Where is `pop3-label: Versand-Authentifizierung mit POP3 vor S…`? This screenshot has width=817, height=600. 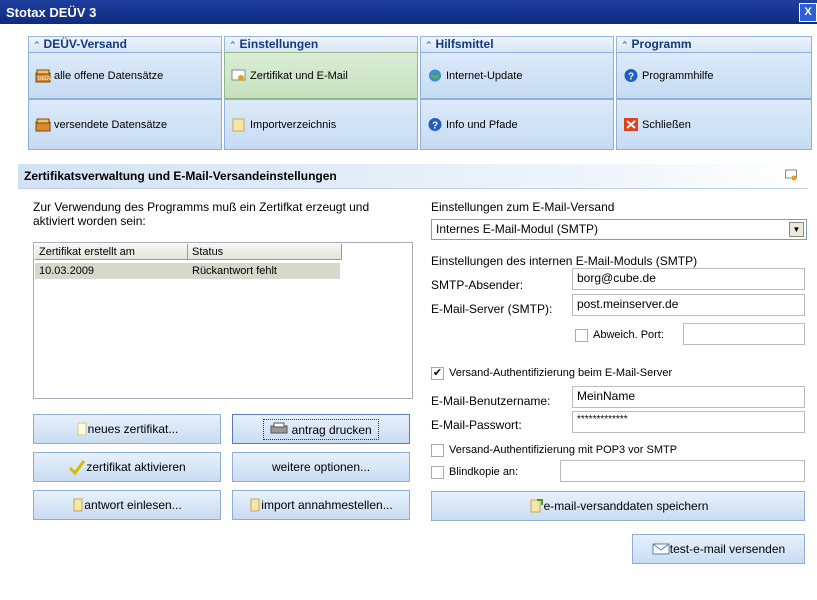 pop3-label: Versand-Authentifizierung mit POP3 vor S… is located at coordinates (563, 450).